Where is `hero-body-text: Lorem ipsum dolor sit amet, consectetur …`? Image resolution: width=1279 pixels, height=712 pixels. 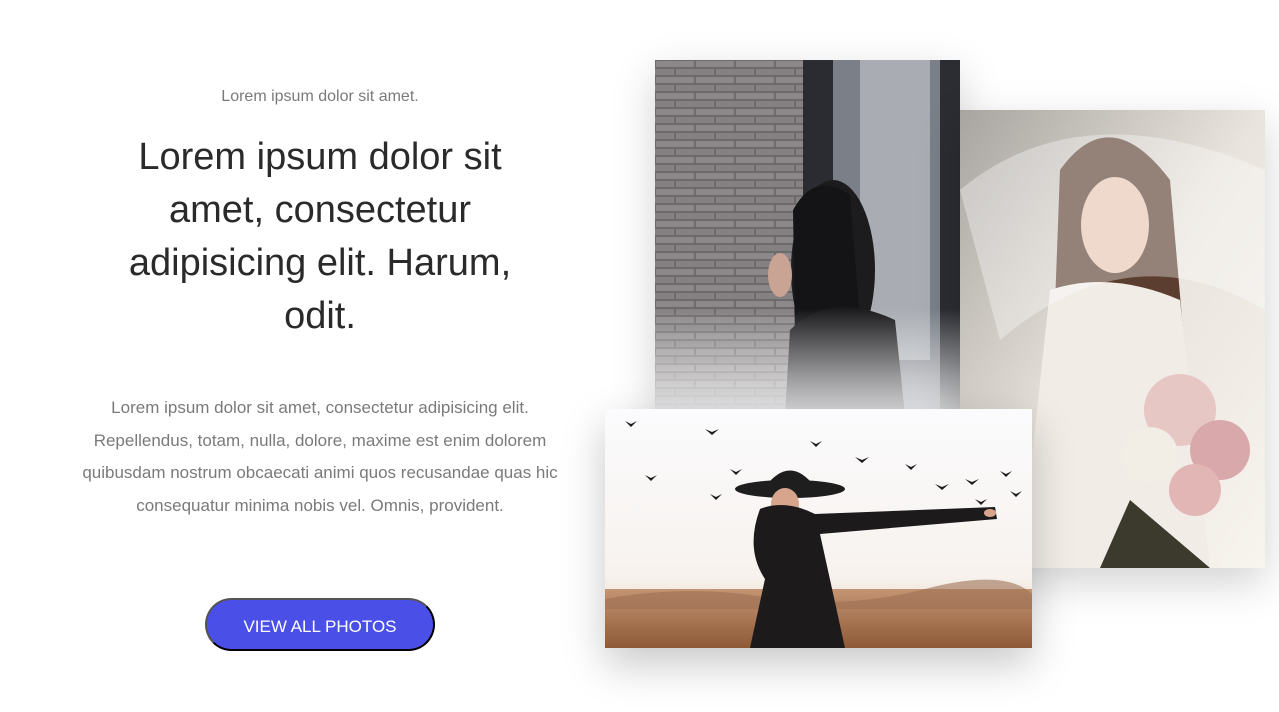
hero-body-text: Lorem ipsum dolor sit amet, consectetur … is located at coordinates (320, 456).